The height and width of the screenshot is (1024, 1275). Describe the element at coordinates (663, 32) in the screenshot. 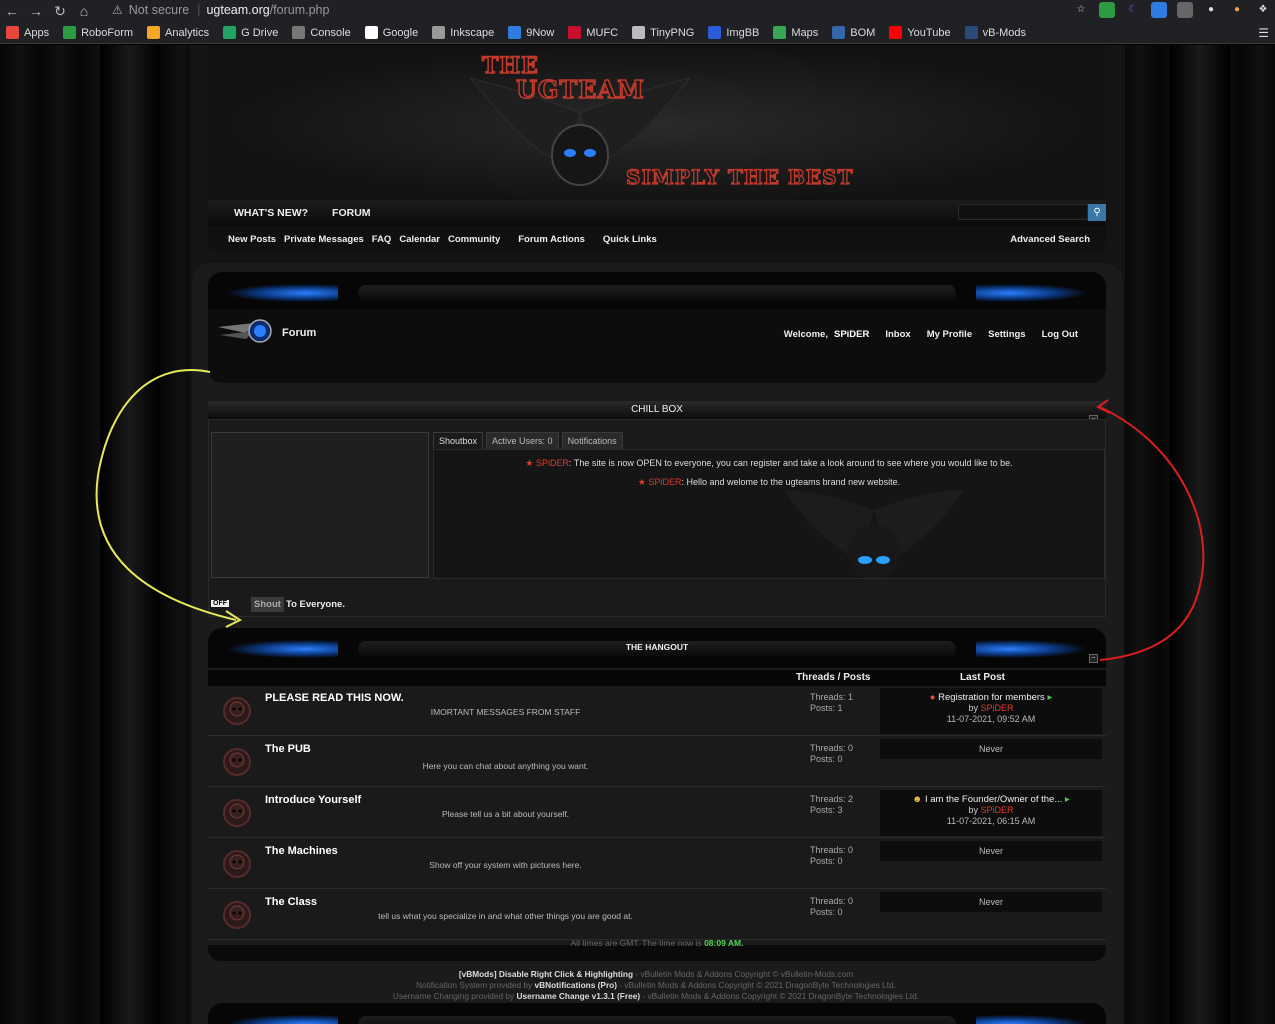

I see `bookmark-tinypng: TinyPNG` at that location.